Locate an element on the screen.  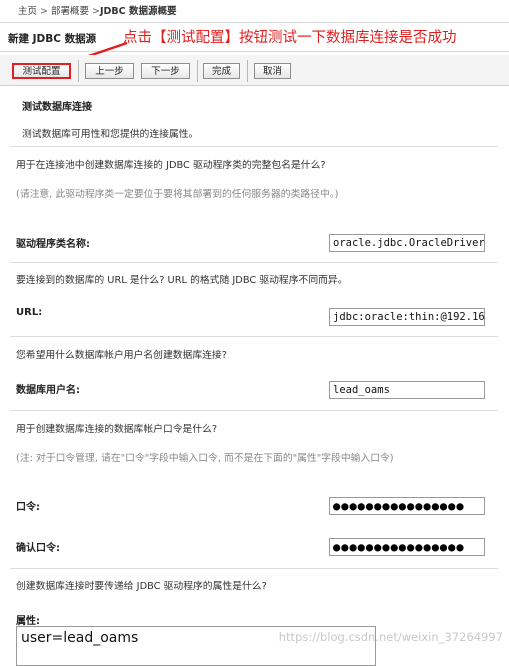
red-annotation-text: 点击【测试配置】按钮测试一下数据库连接是否成功 is located at coordinates (290, 38).